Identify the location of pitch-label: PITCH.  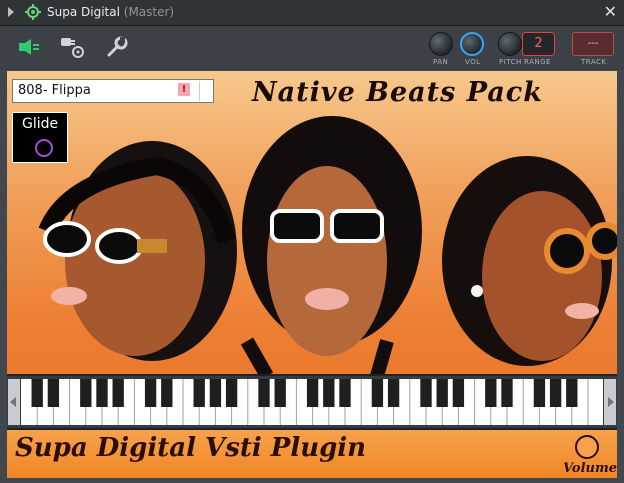
(510, 62).